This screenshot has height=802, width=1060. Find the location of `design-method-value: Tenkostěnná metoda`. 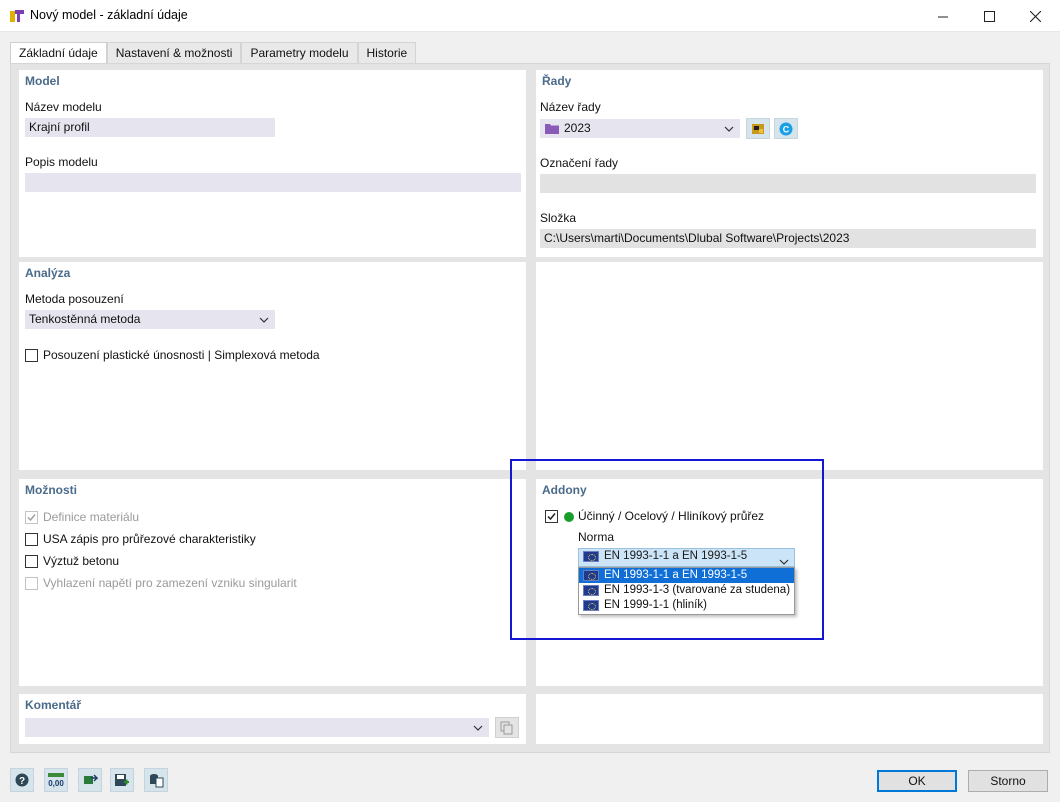

design-method-value: Tenkostěnná metoda is located at coordinates (85, 319).